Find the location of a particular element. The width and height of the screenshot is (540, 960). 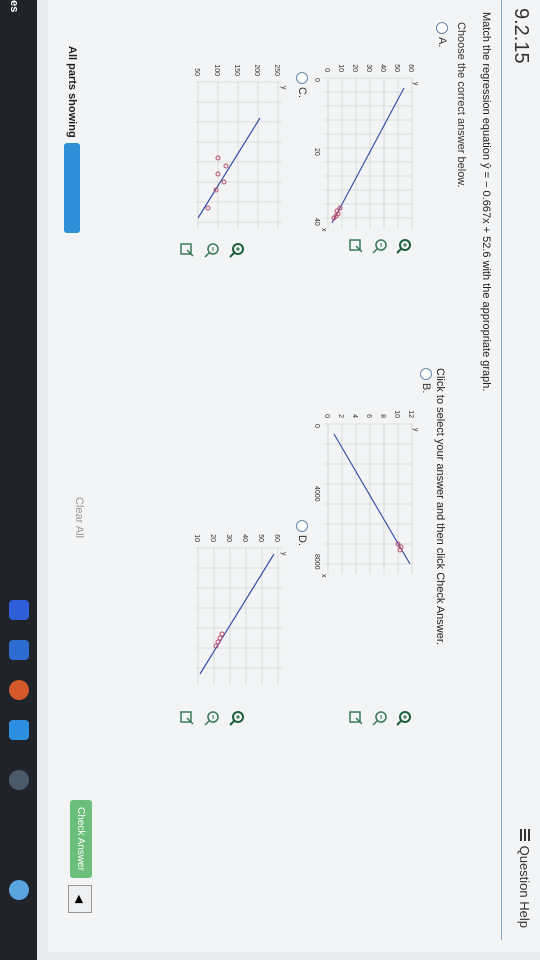

graph-d: 60 50 40 30 20 10 y is located at coordinates (240, 609).